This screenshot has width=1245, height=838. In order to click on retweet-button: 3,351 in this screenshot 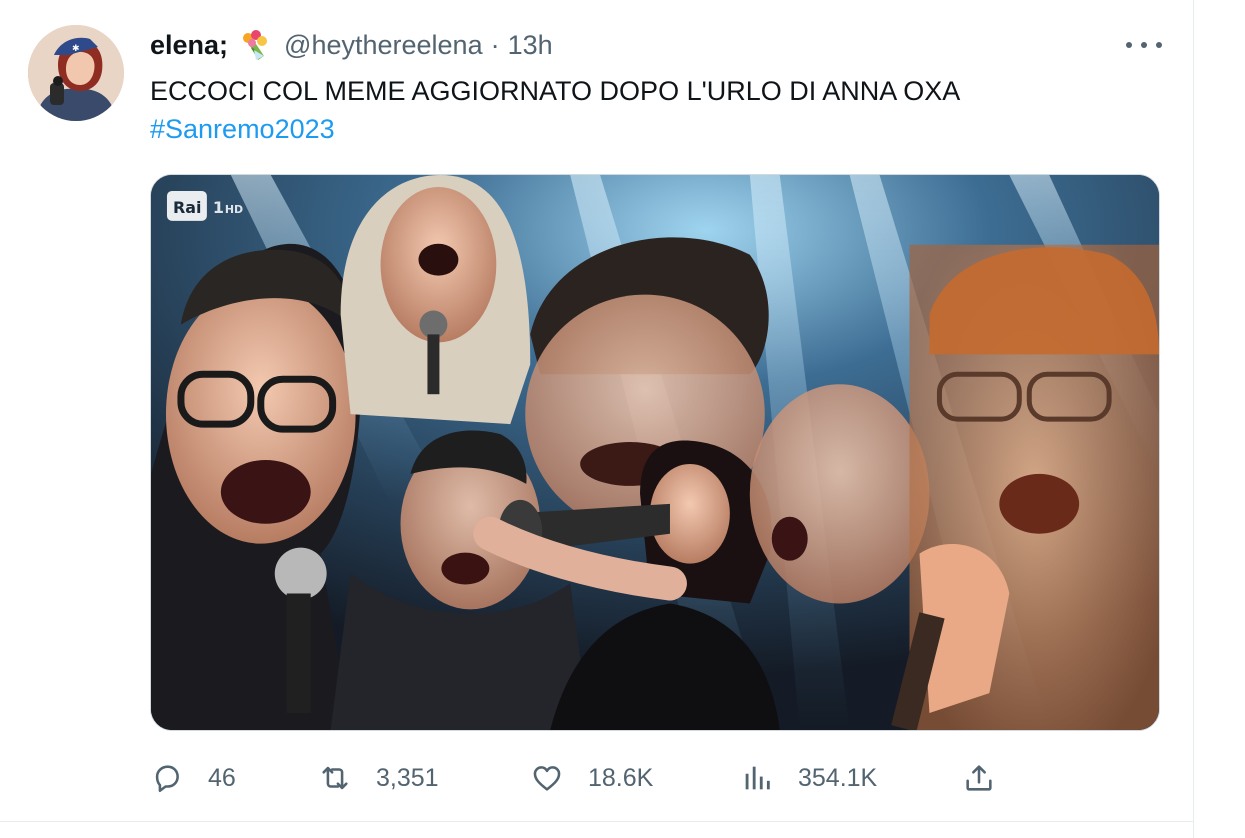, I will do `click(378, 778)`.